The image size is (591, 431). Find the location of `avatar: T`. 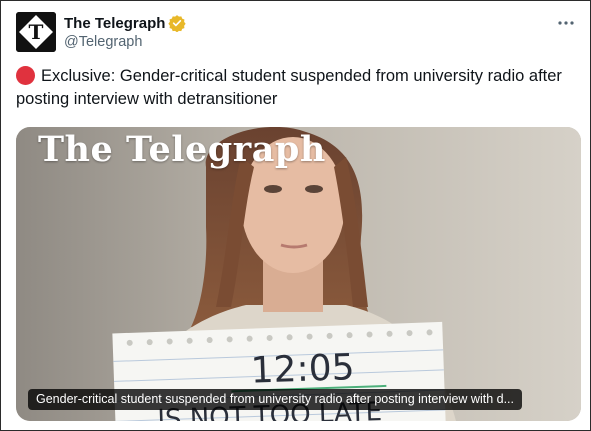

avatar: T is located at coordinates (36, 32).